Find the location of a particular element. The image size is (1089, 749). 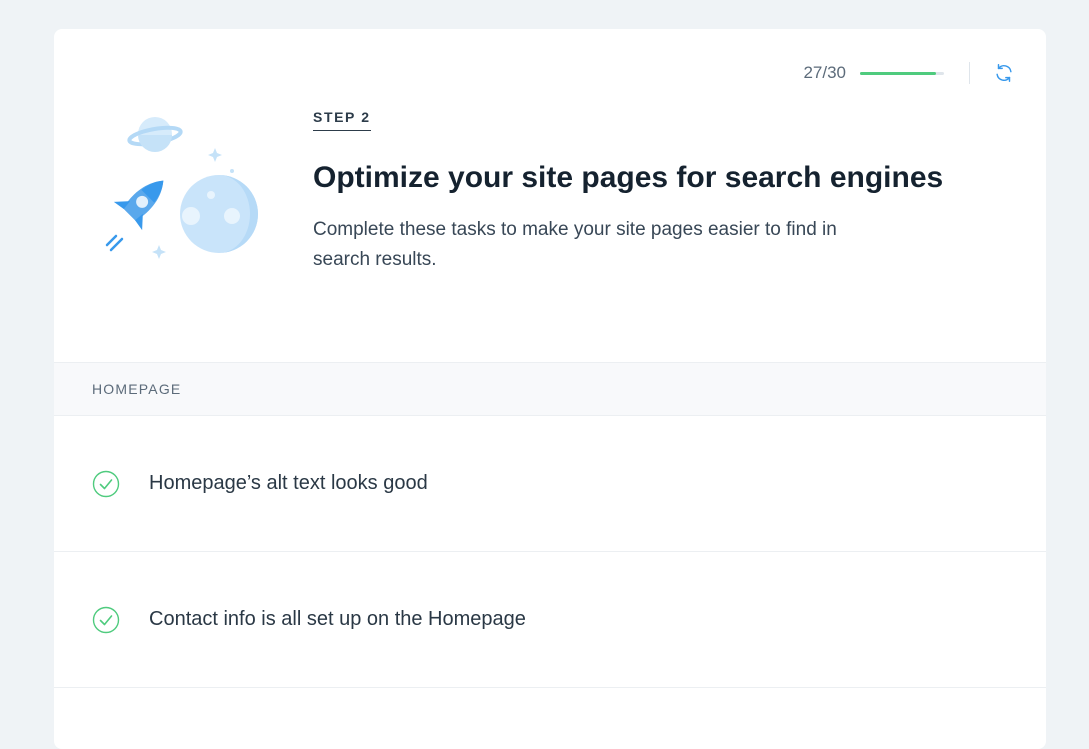

step-label: STEP 2 is located at coordinates (342, 120).